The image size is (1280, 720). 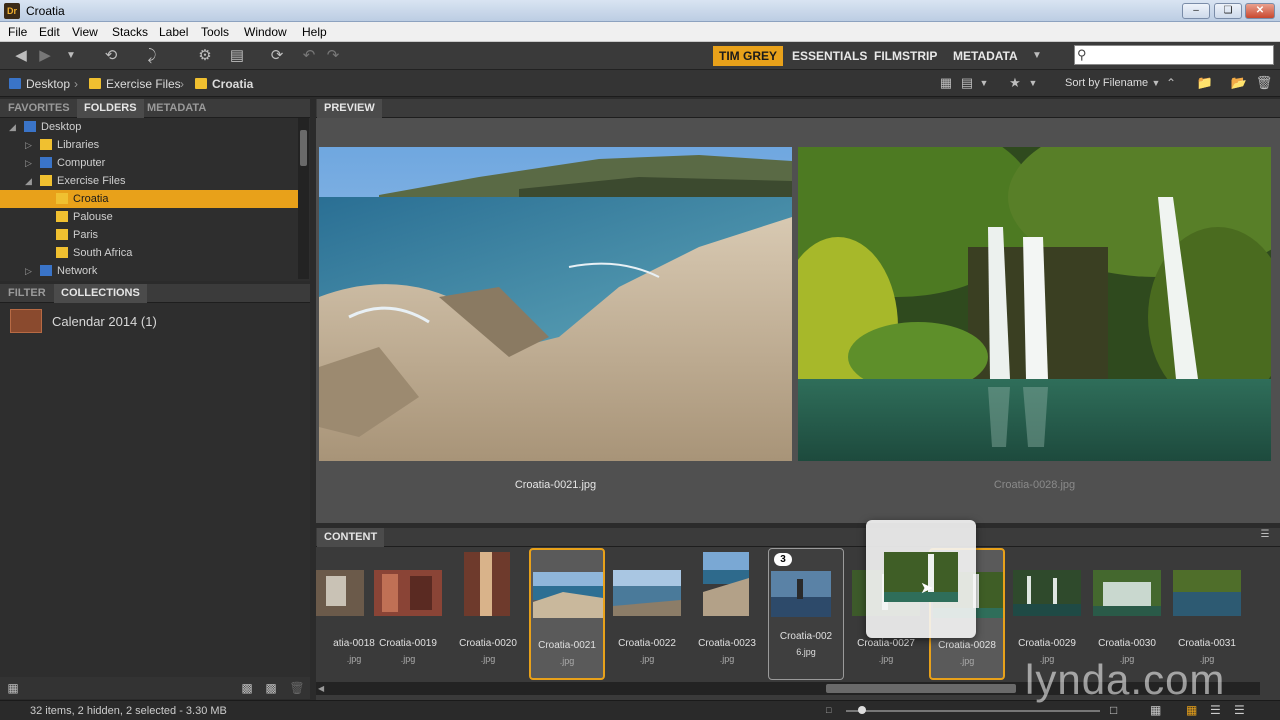 I want to click on refine-icon: ⚙, so click(x=205, y=56).